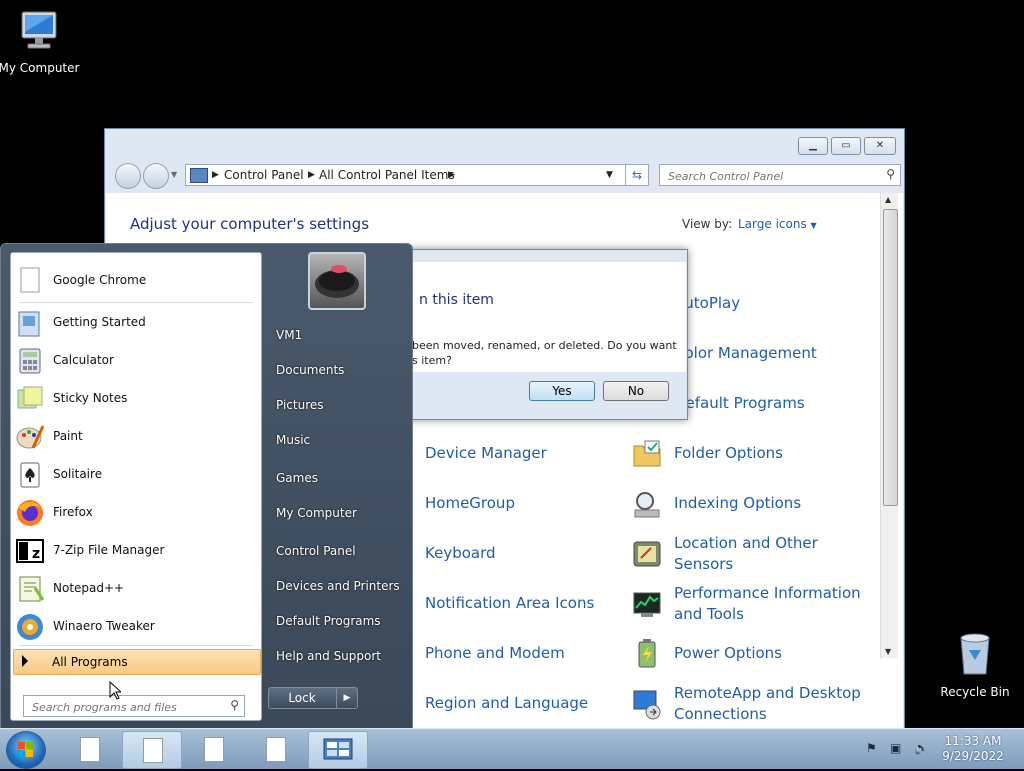  I want to click on program-winaero-tweaker: Winaero Tweaker, so click(136, 627).